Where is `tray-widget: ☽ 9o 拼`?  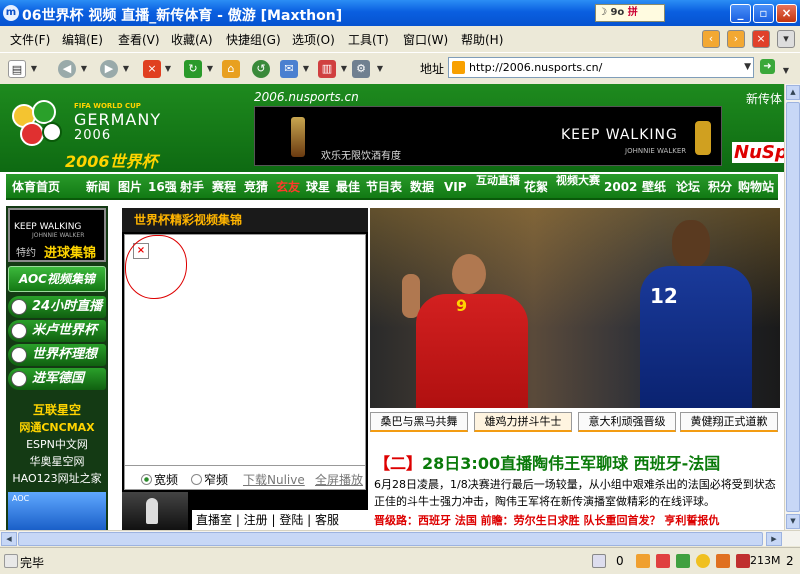 tray-widget: ☽ 9o 拼 is located at coordinates (630, 13).